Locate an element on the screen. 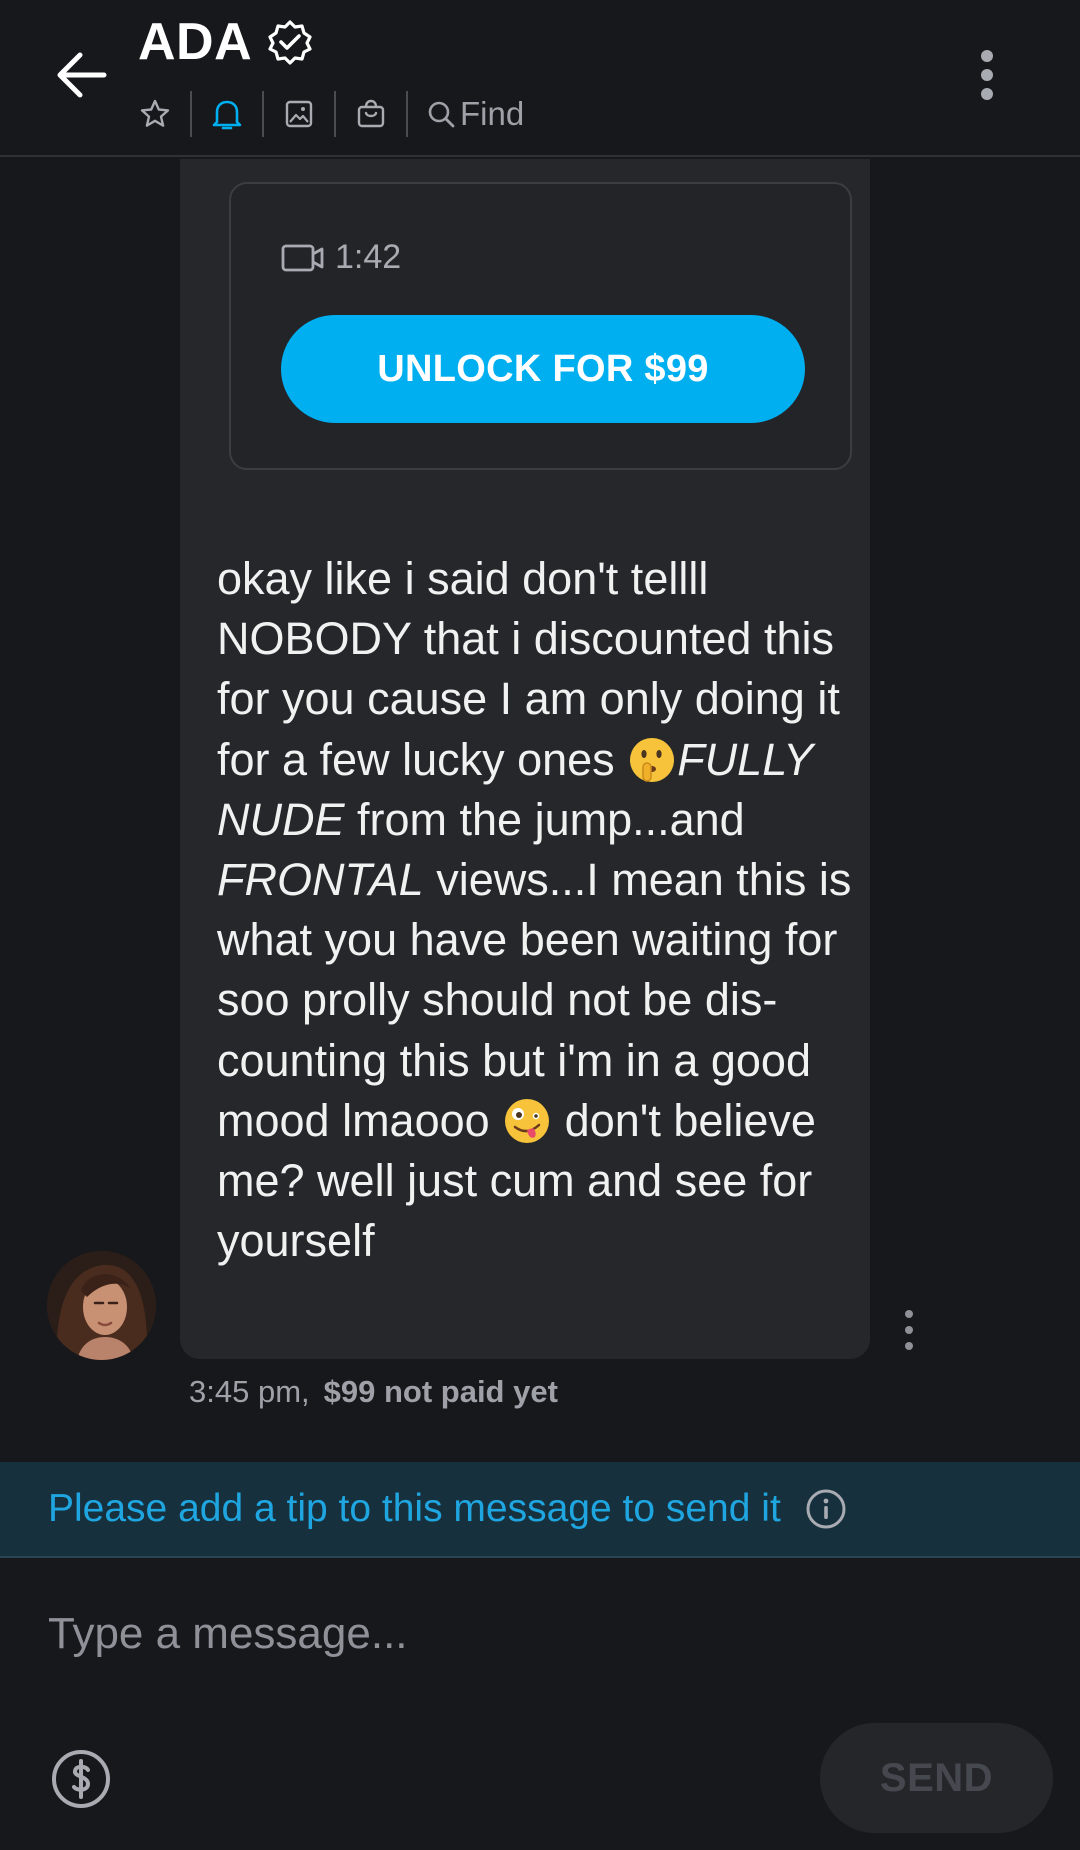 The image size is (1080, 1850). unlock-button: UNLOCK FOR $99 is located at coordinates (543, 369).